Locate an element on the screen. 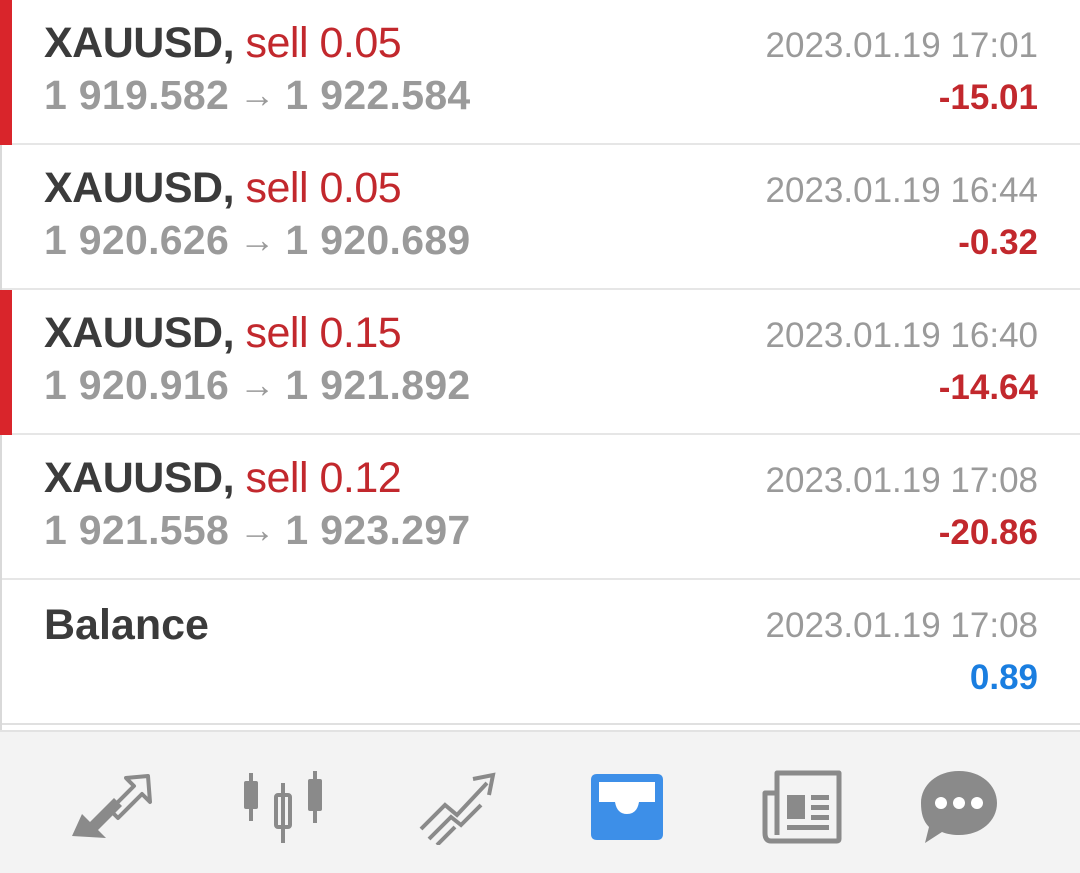 This screenshot has height=873, width=1080. tab-history is located at coordinates (627, 807).